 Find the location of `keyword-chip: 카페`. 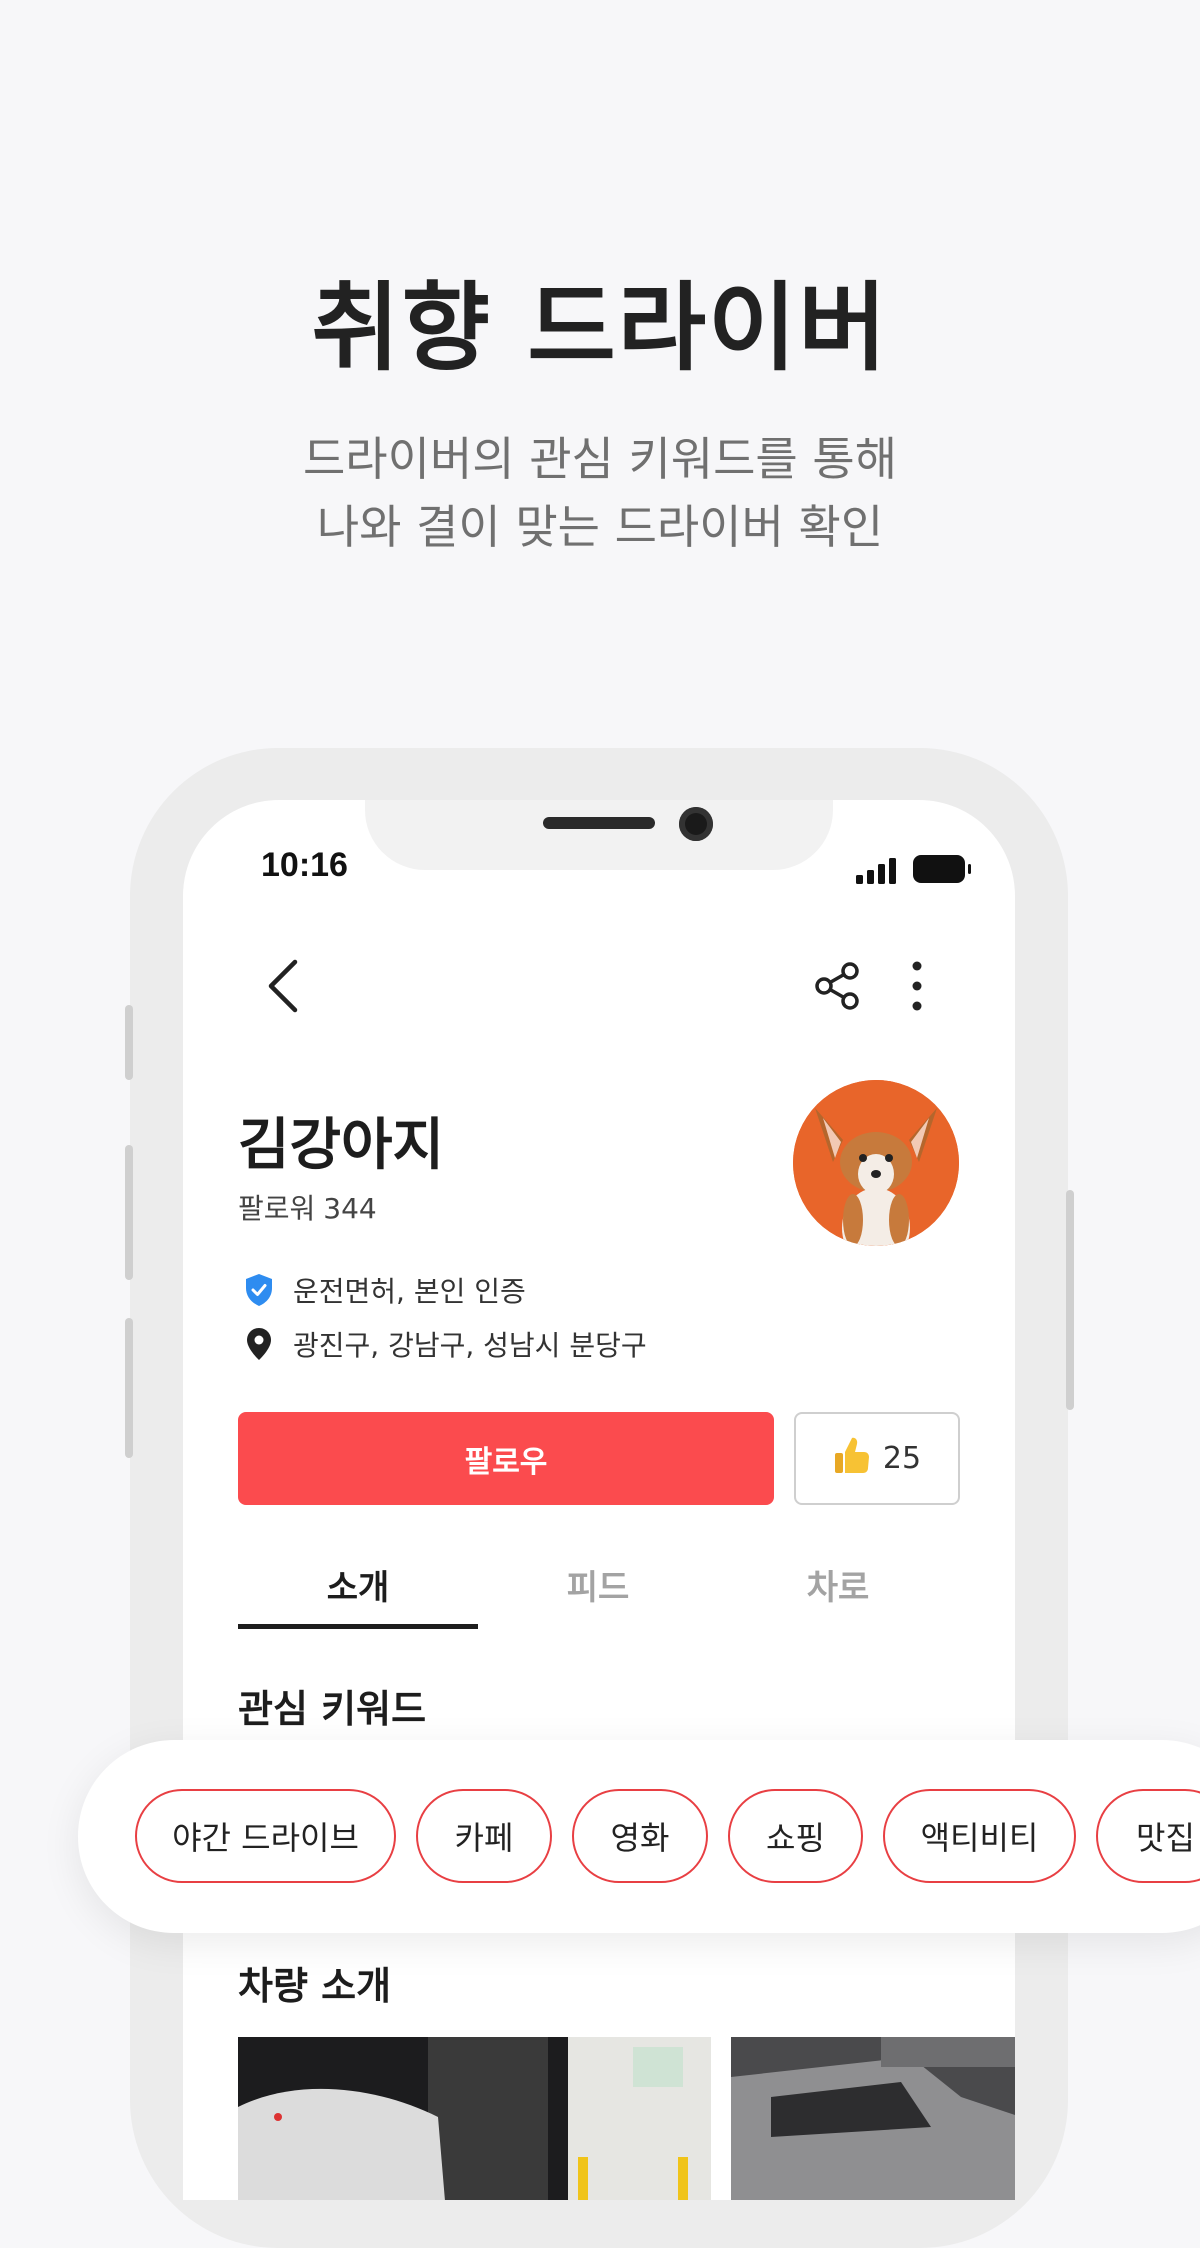

keyword-chip: 카페 is located at coordinates (484, 1836).